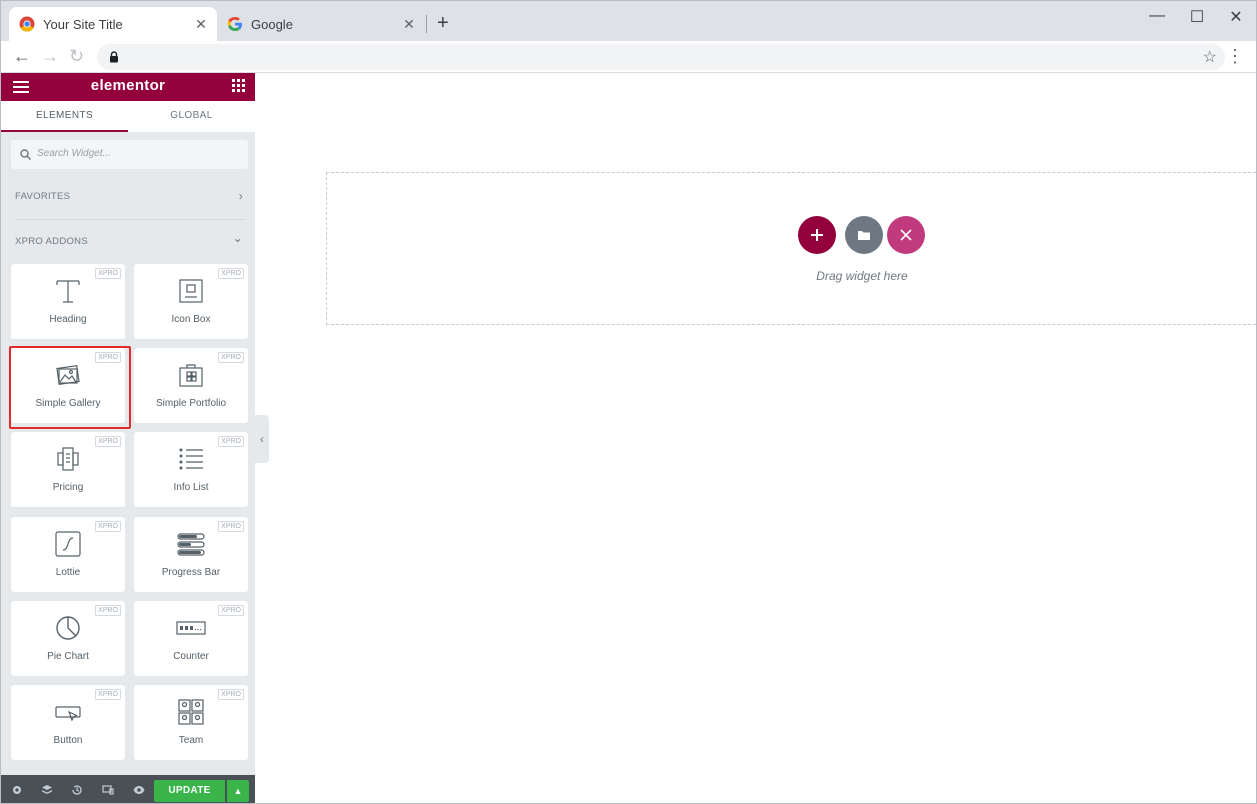  Describe the element at coordinates (240, 196) in the screenshot. I see `chevron-right-icon: ›` at that location.